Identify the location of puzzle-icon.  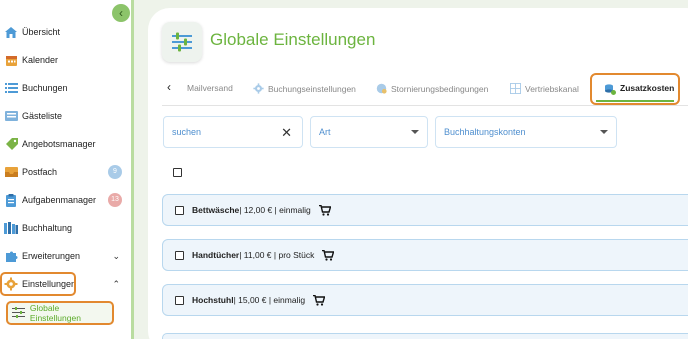
(11, 256).